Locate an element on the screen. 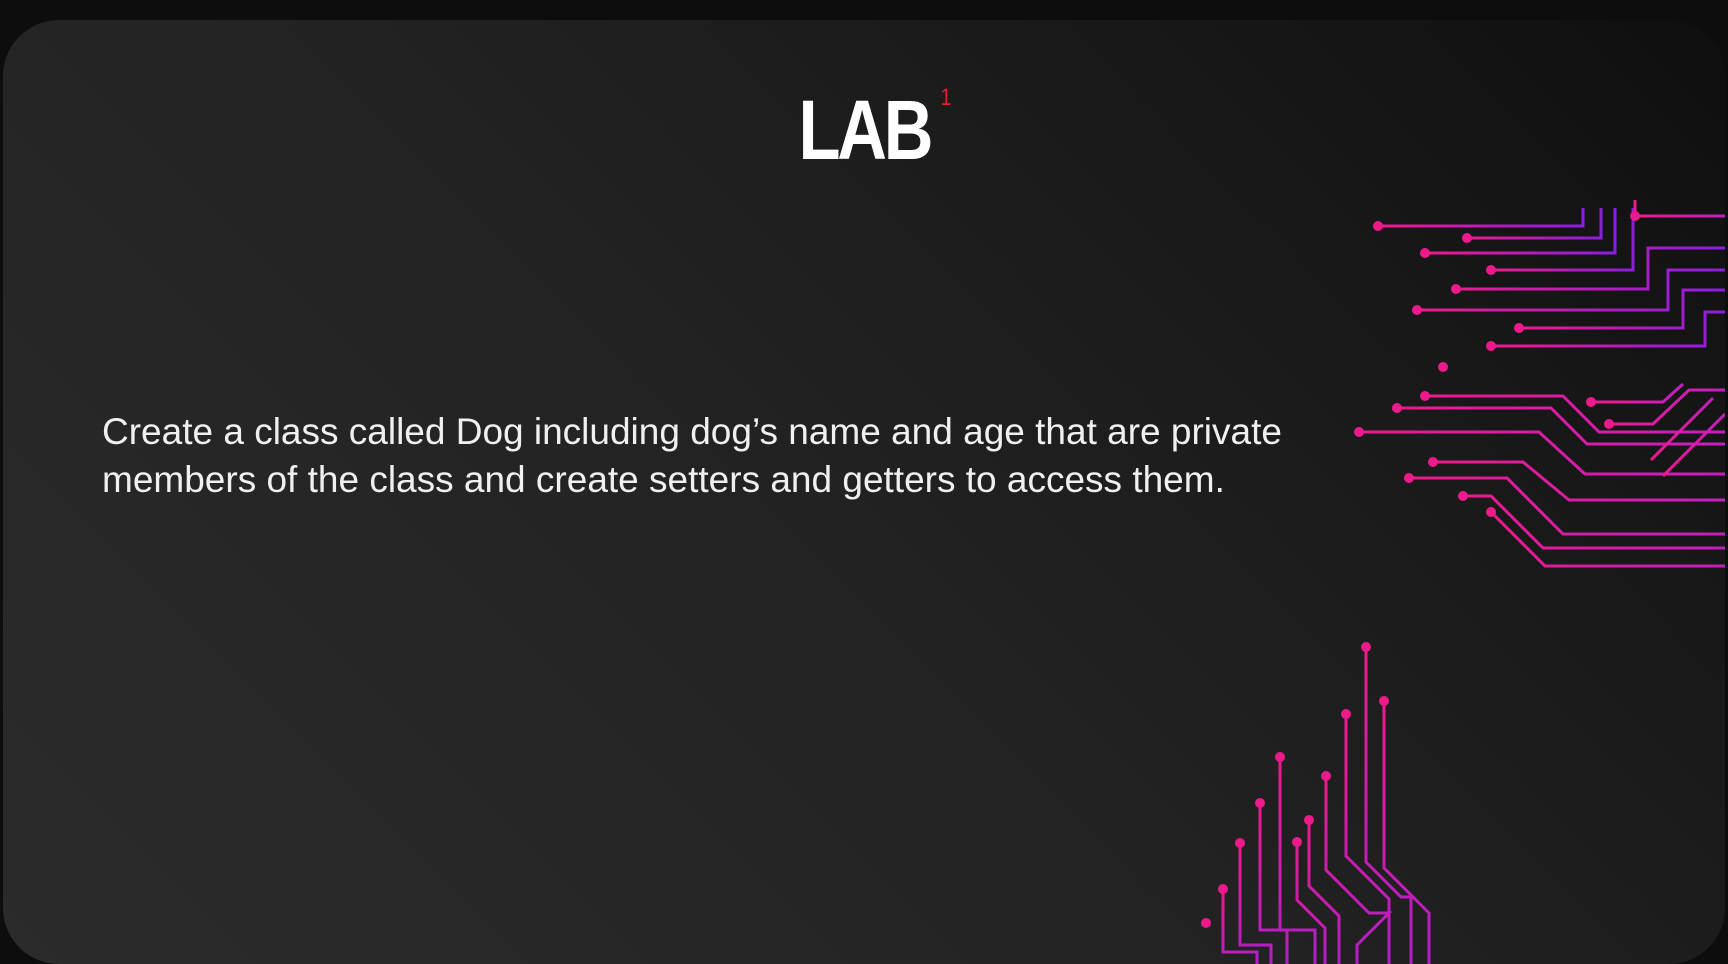 The height and width of the screenshot is (964, 1728). slide-title-superscript: 1 is located at coordinates (946, 97).